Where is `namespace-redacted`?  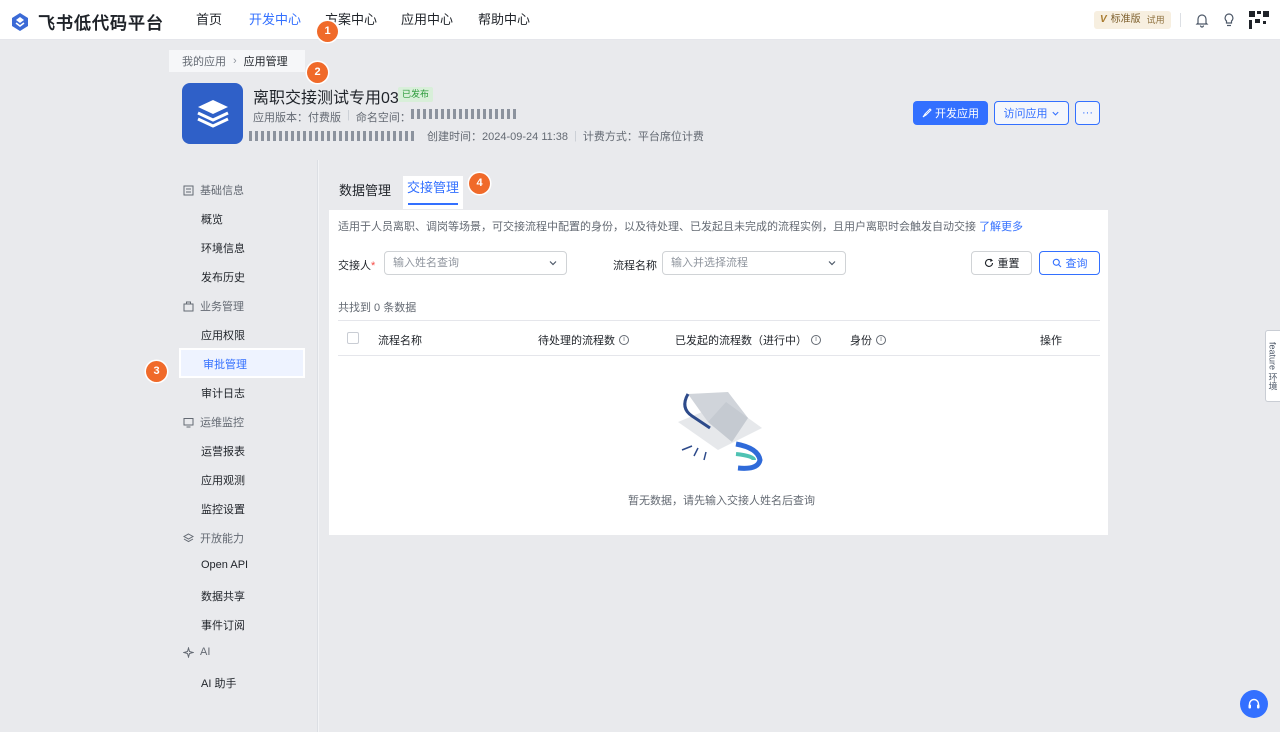
namespace-redacted is located at coordinates (464, 114).